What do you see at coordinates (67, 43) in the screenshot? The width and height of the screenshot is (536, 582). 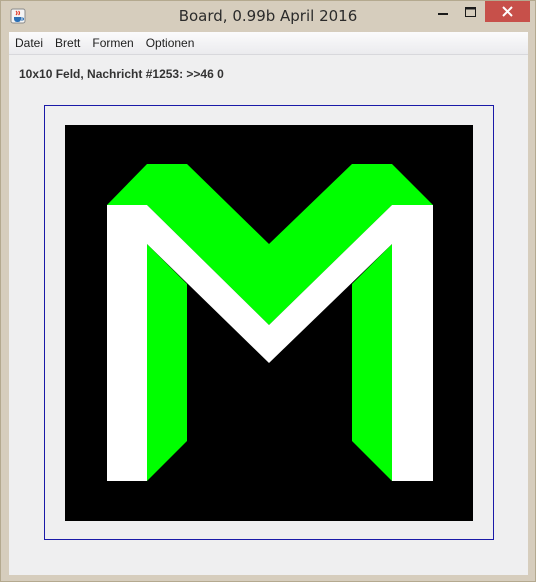 I see `menu-brett: Brett` at bounding box center [67, 43].